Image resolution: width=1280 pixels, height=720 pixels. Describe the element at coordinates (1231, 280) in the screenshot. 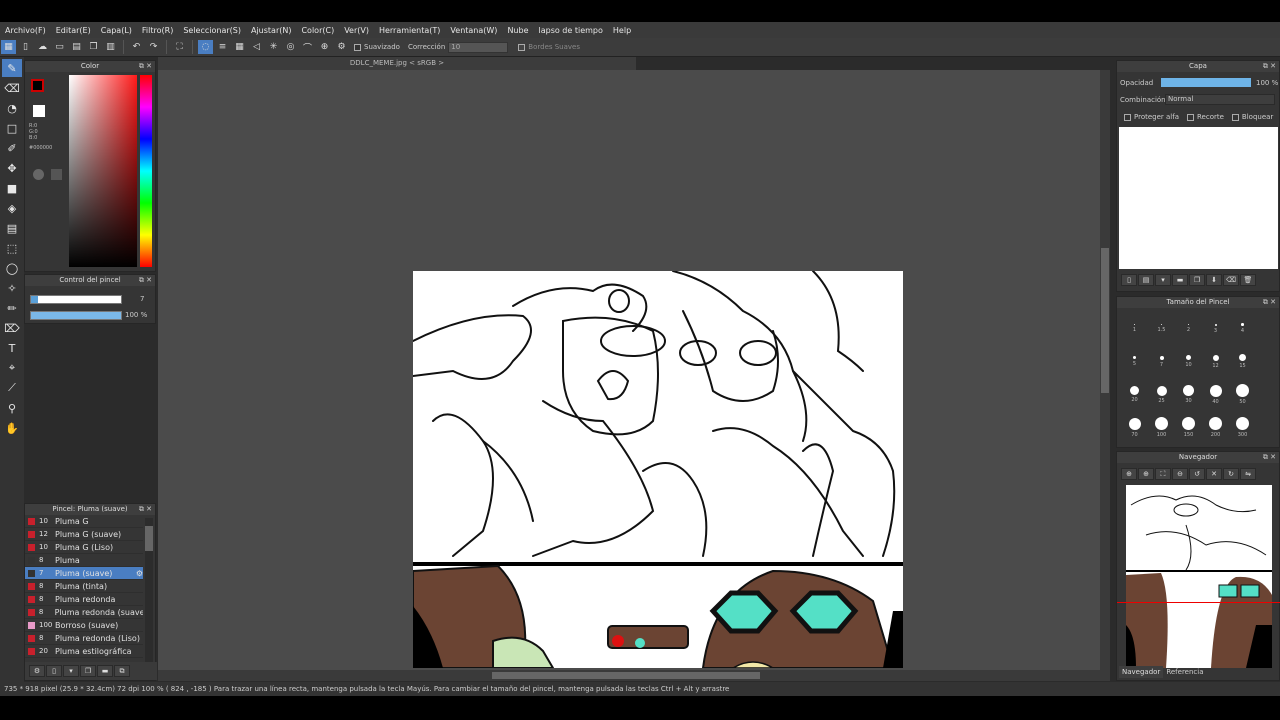

I see `layer-clear-icon: ⌫` at that location.